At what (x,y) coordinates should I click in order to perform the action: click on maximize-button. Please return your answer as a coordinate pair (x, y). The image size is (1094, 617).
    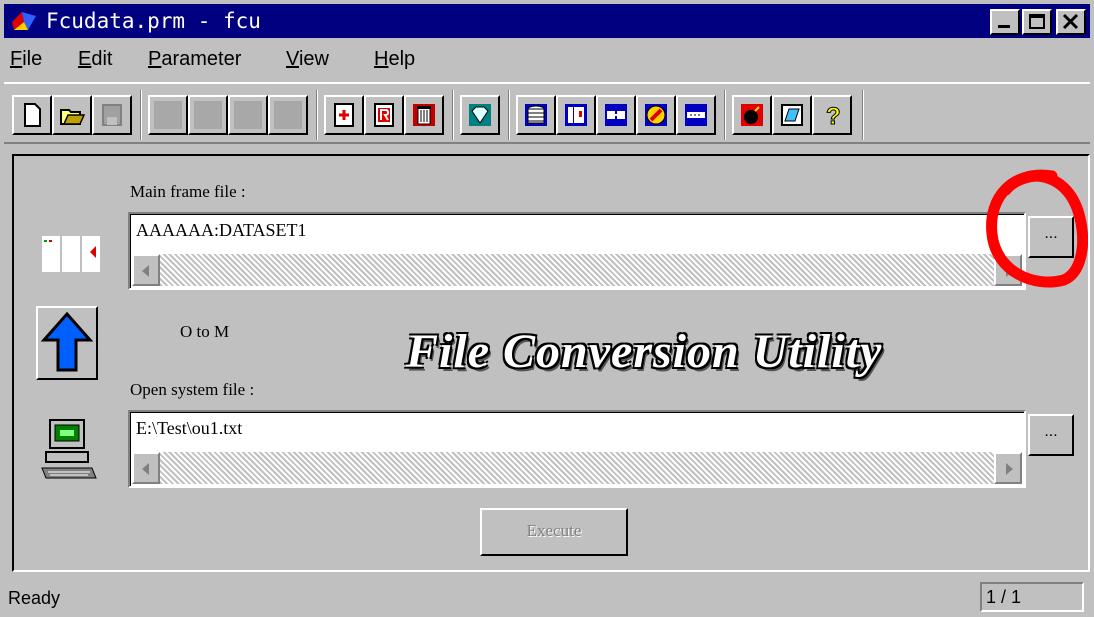
    Looking at the image, I should click on (1037, 22).